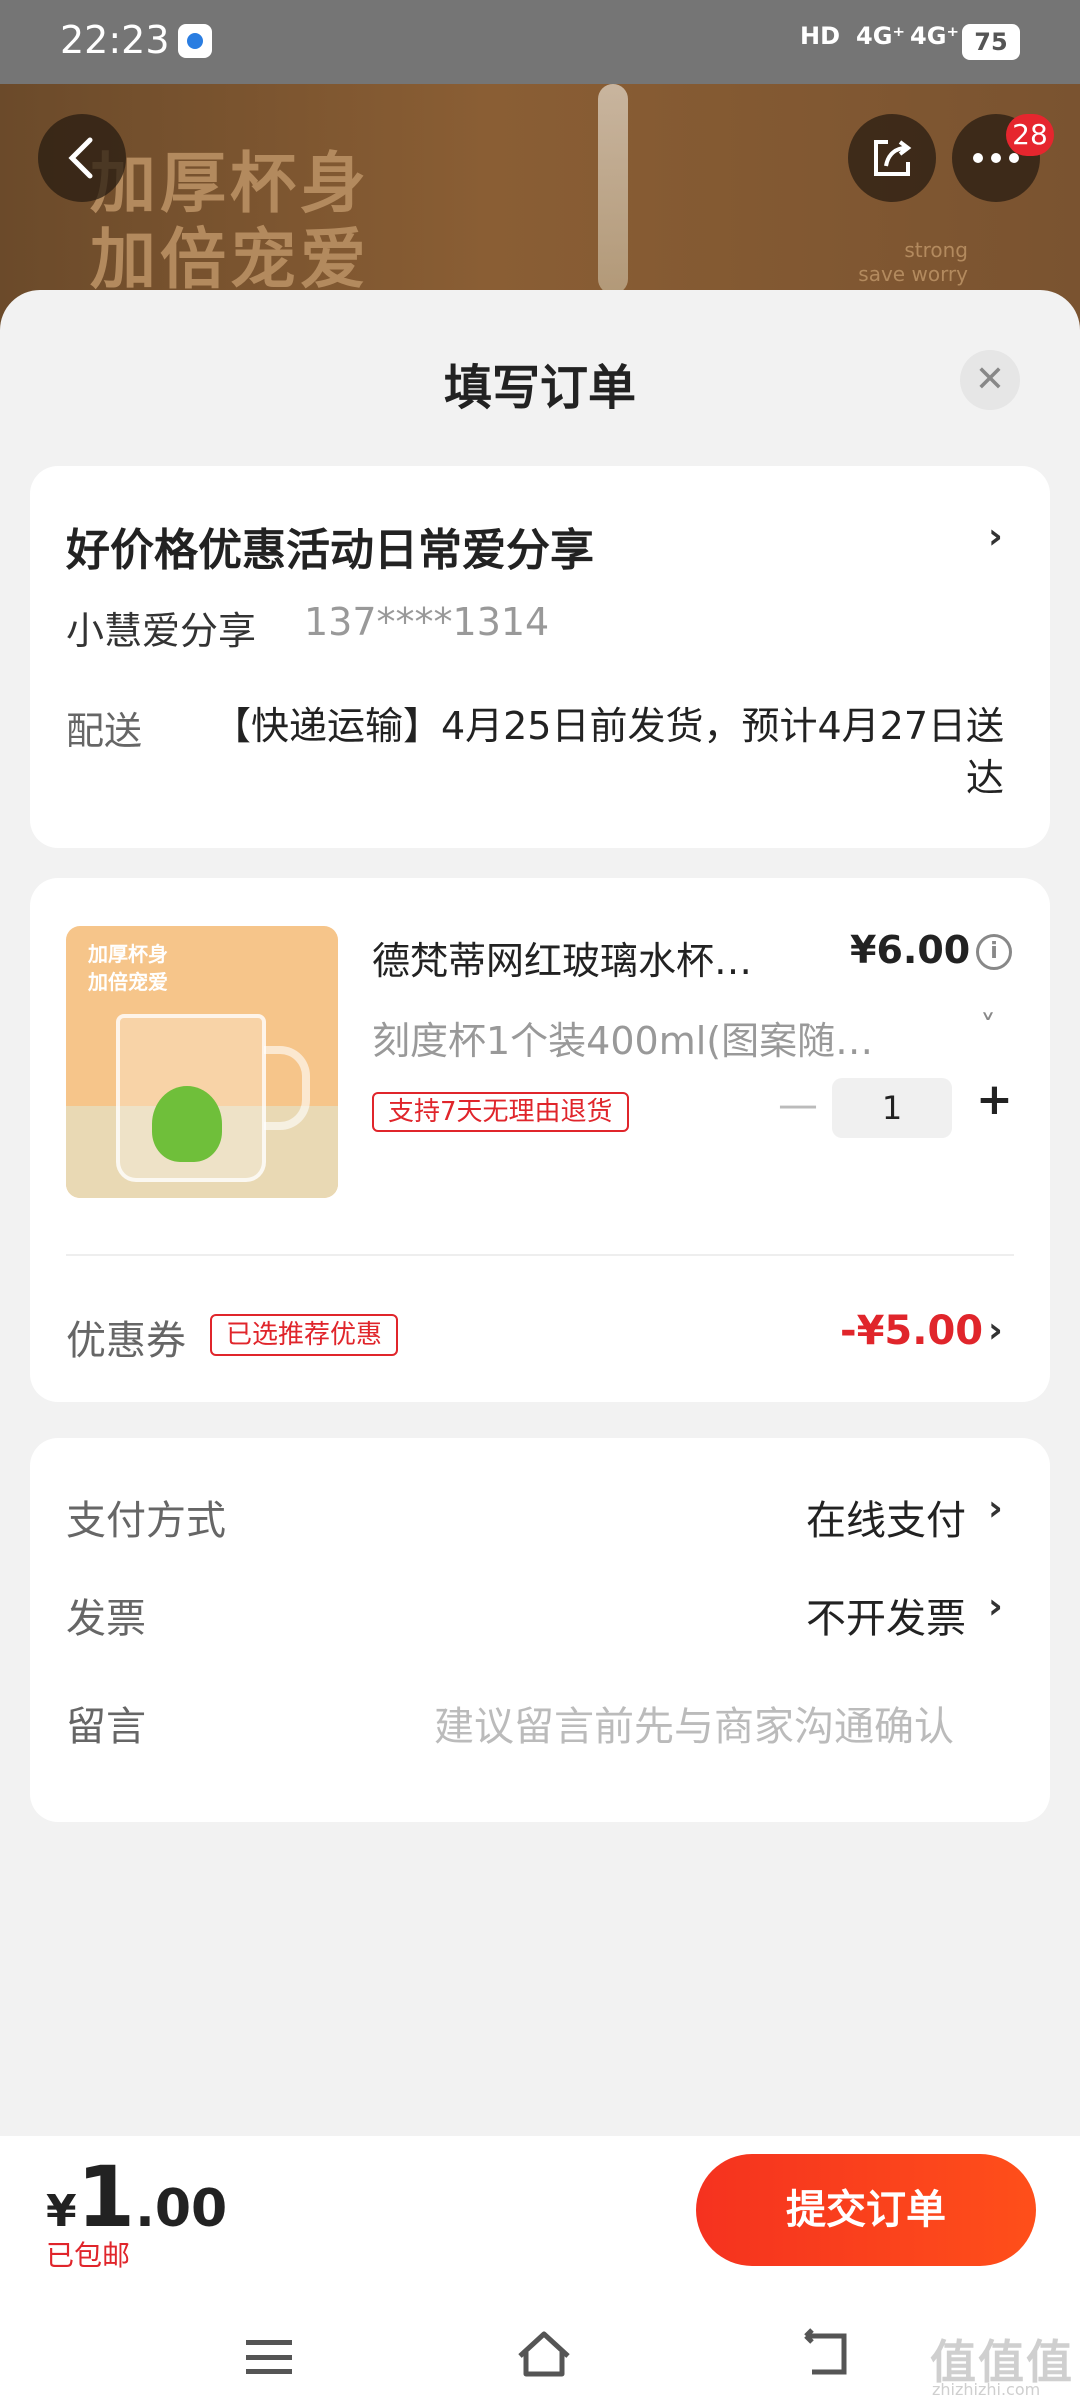  What do you see at coordinates (104, 731) in the screenshot?
I see `delivery-label: 配送` at bounding box center [104, 731].